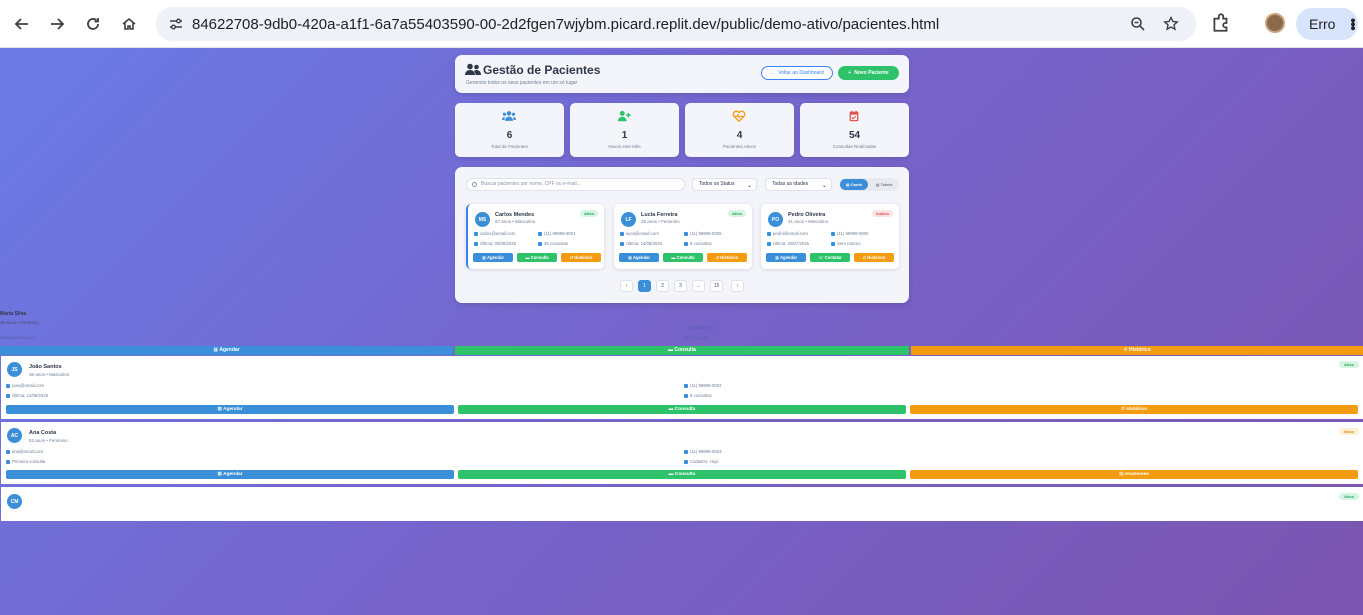  What do you see at coordinates (807, 215) in the screenshot?
I see `patient-name: Pedro Oliveira` at bounding box center [807, 215].